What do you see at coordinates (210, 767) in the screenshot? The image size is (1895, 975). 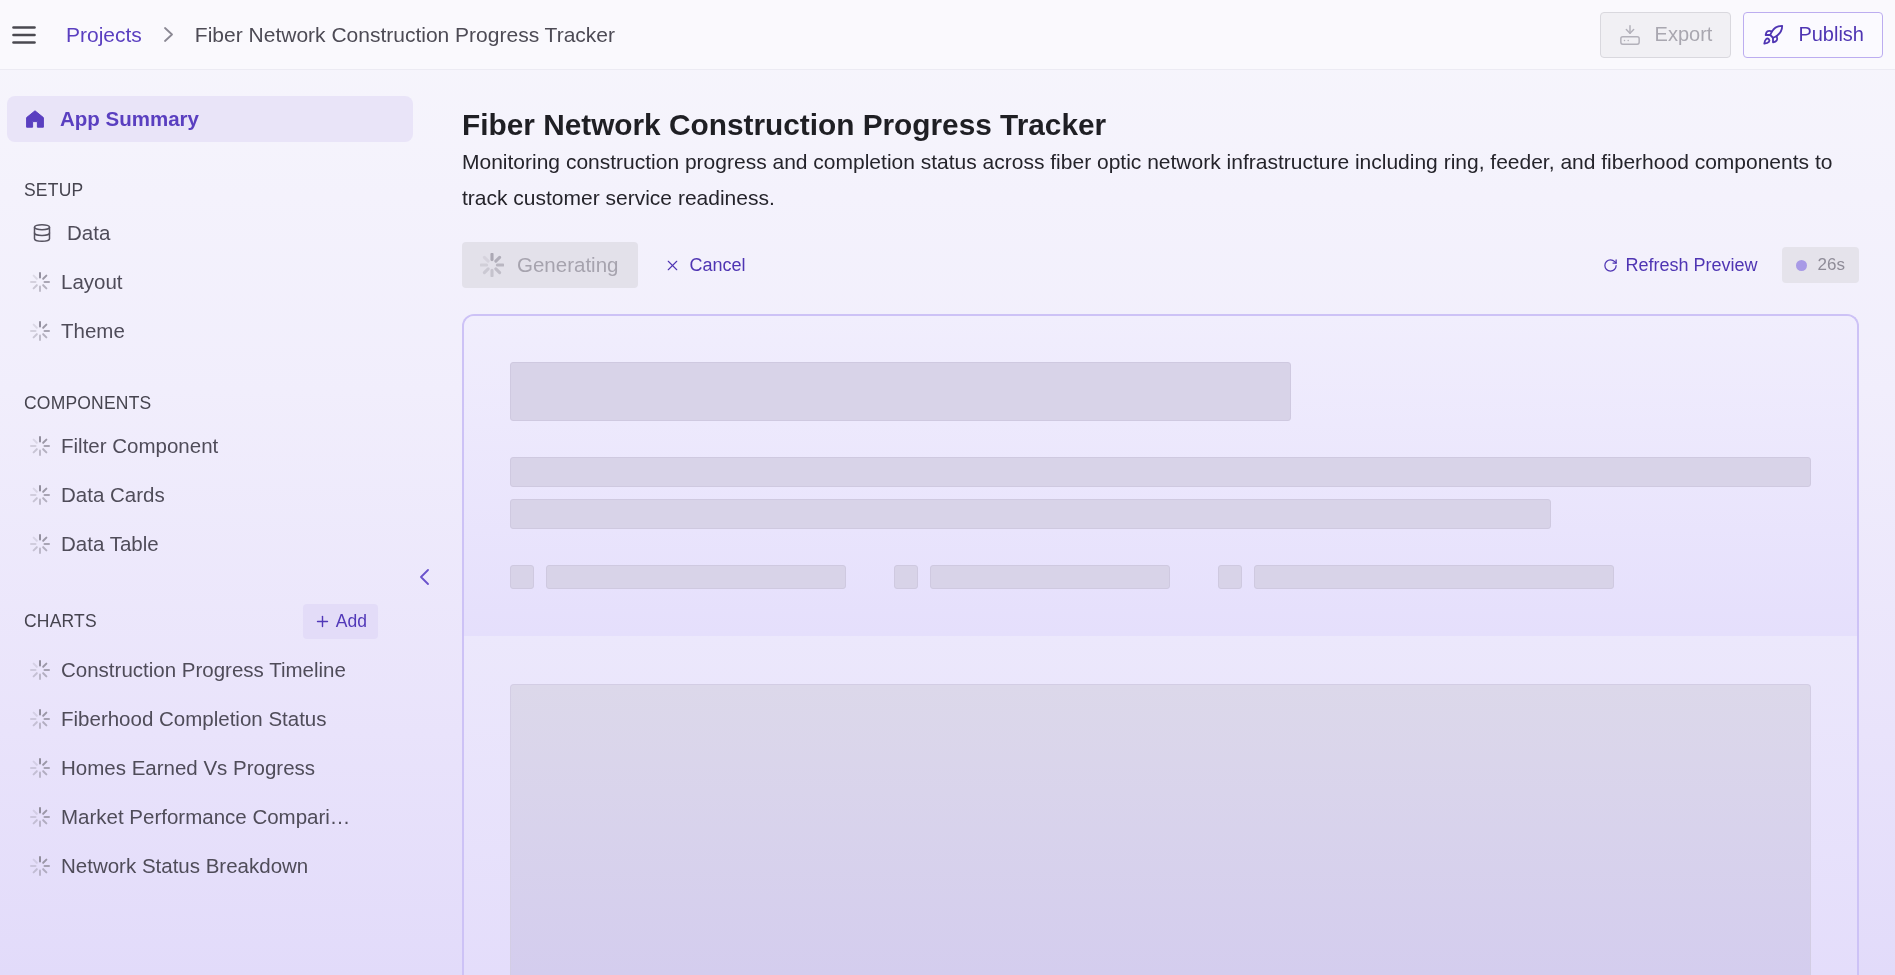 I see `sidebar-item: Homes Earned Vs Progress` at bounding box center [210, 767].